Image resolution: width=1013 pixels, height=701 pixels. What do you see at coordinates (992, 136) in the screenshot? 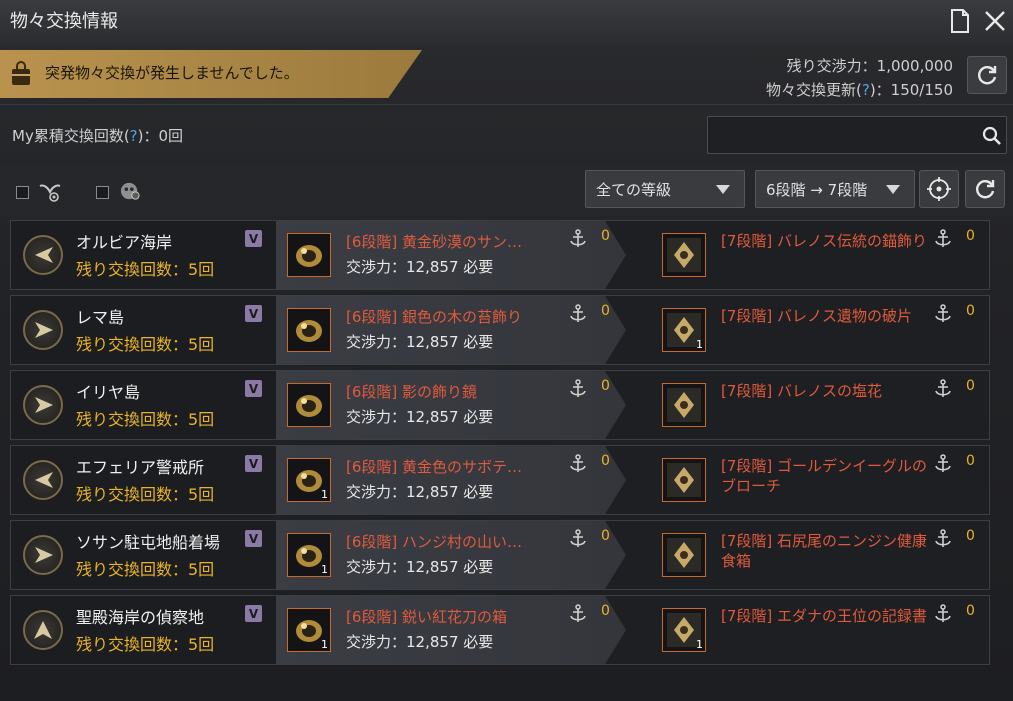
I see `search-icon` at bounding box center [992, 136].